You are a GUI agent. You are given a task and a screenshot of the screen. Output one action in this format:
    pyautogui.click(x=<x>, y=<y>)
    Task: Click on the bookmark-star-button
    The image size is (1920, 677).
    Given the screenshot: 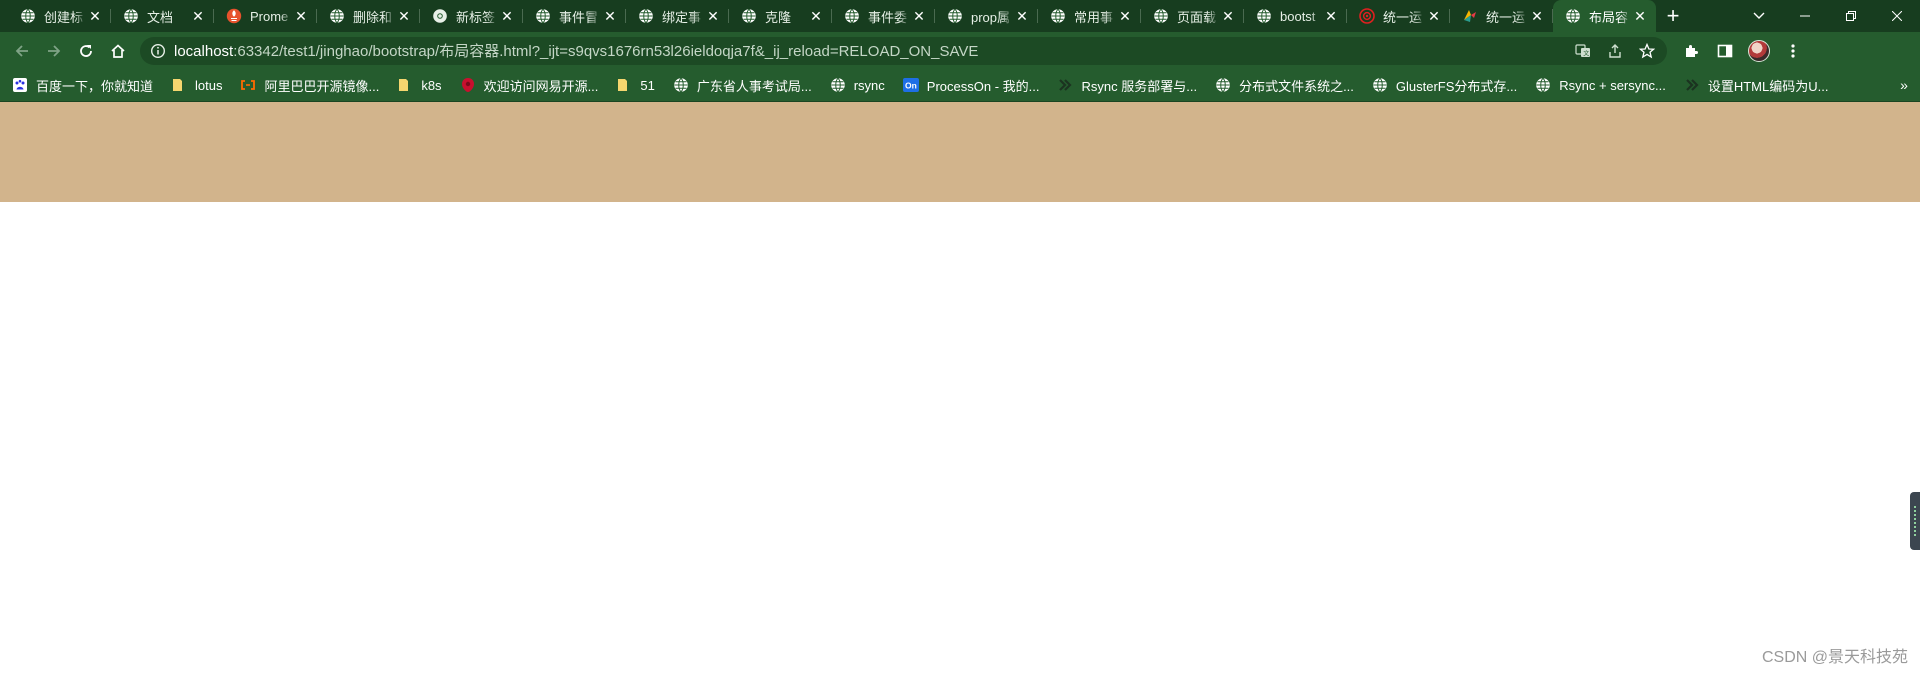 What is the action you would take?
    pyautogui.click(x=1647, y=51)
    